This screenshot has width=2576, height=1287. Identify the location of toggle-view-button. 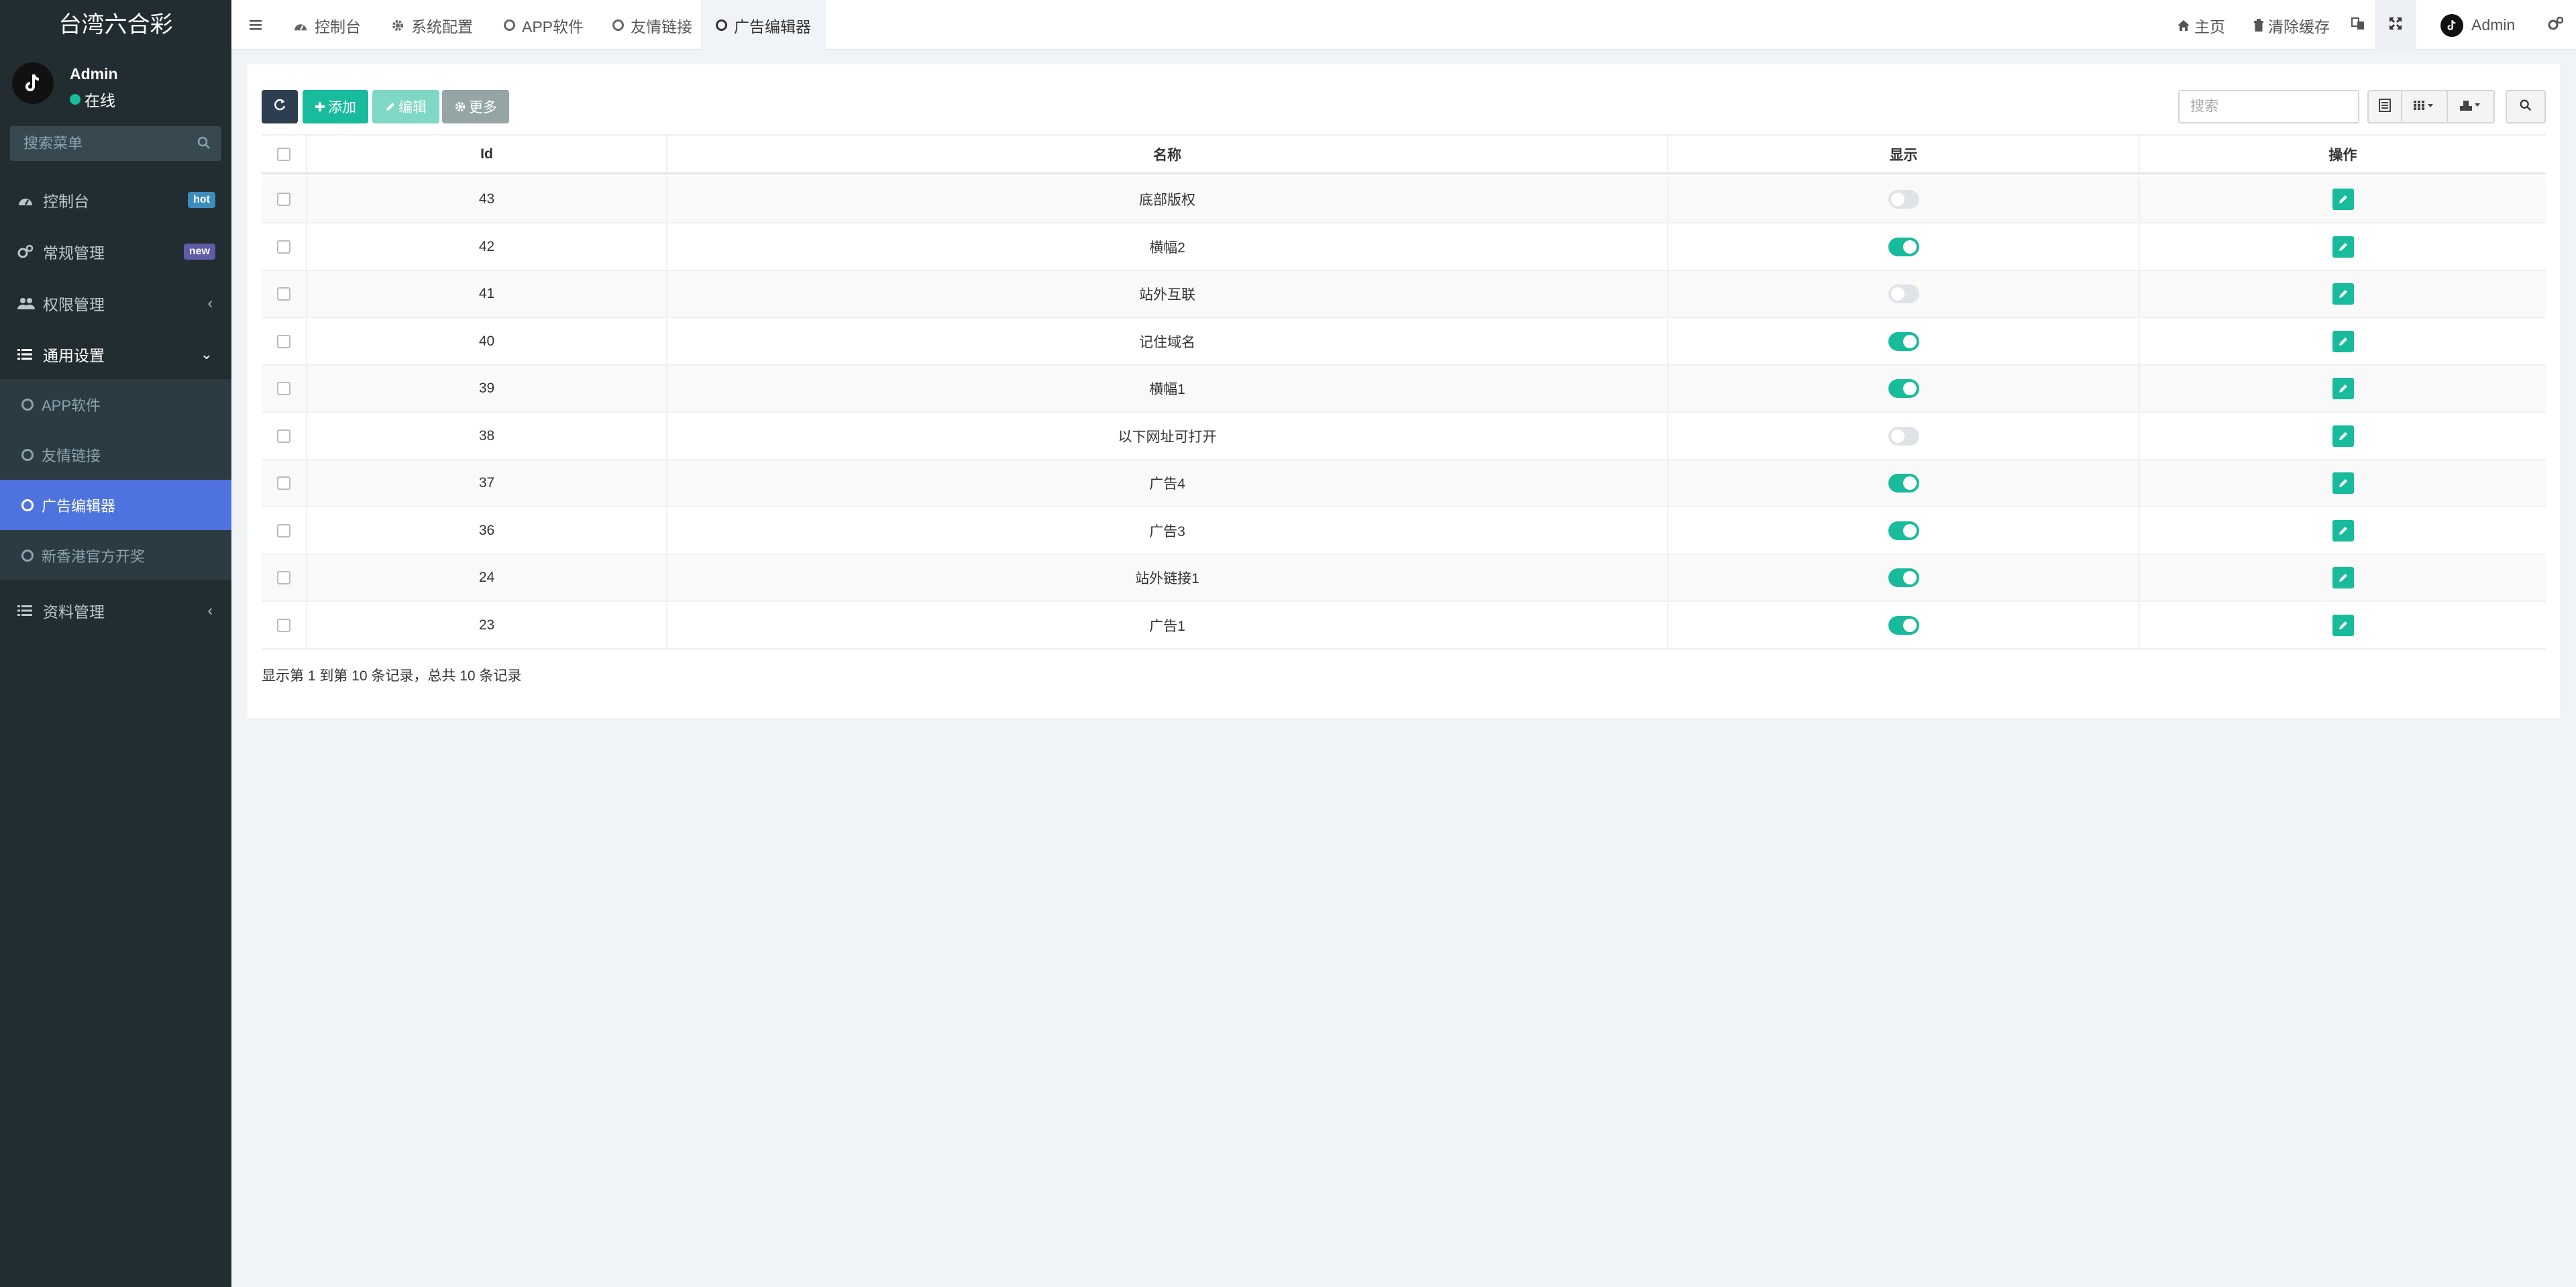
(2384, 107).